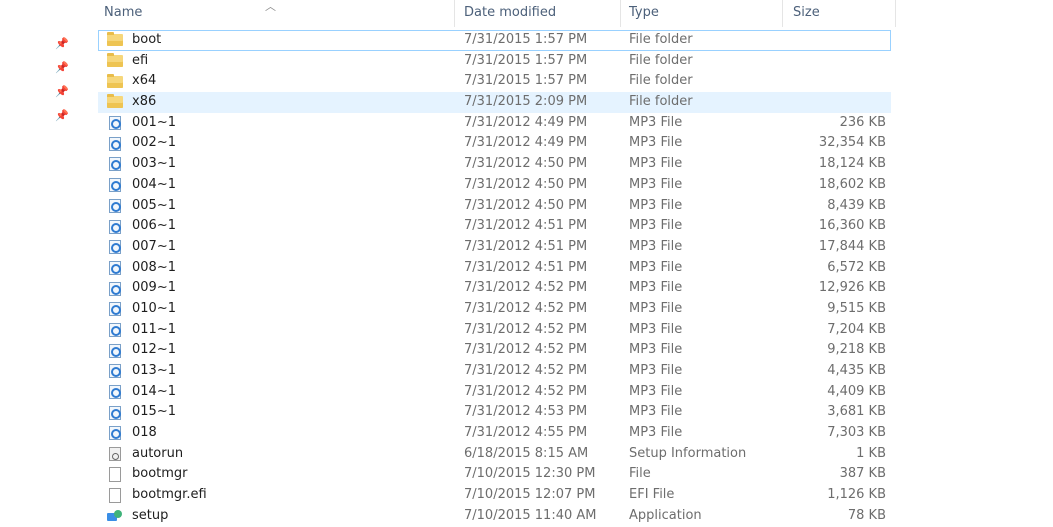 The height and width of the screenshot is (527, 1053). I want to click on file-name: efi, so click(140, 60).